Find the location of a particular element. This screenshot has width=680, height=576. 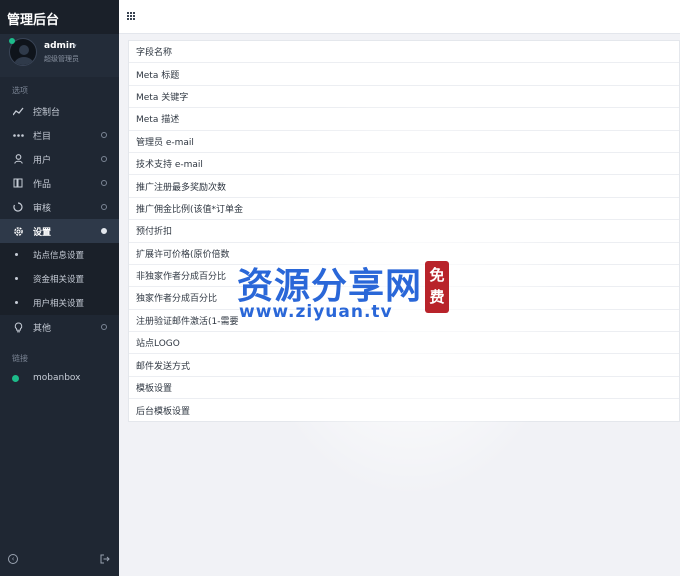

spinner-icon is located at coordinates (18, 207).